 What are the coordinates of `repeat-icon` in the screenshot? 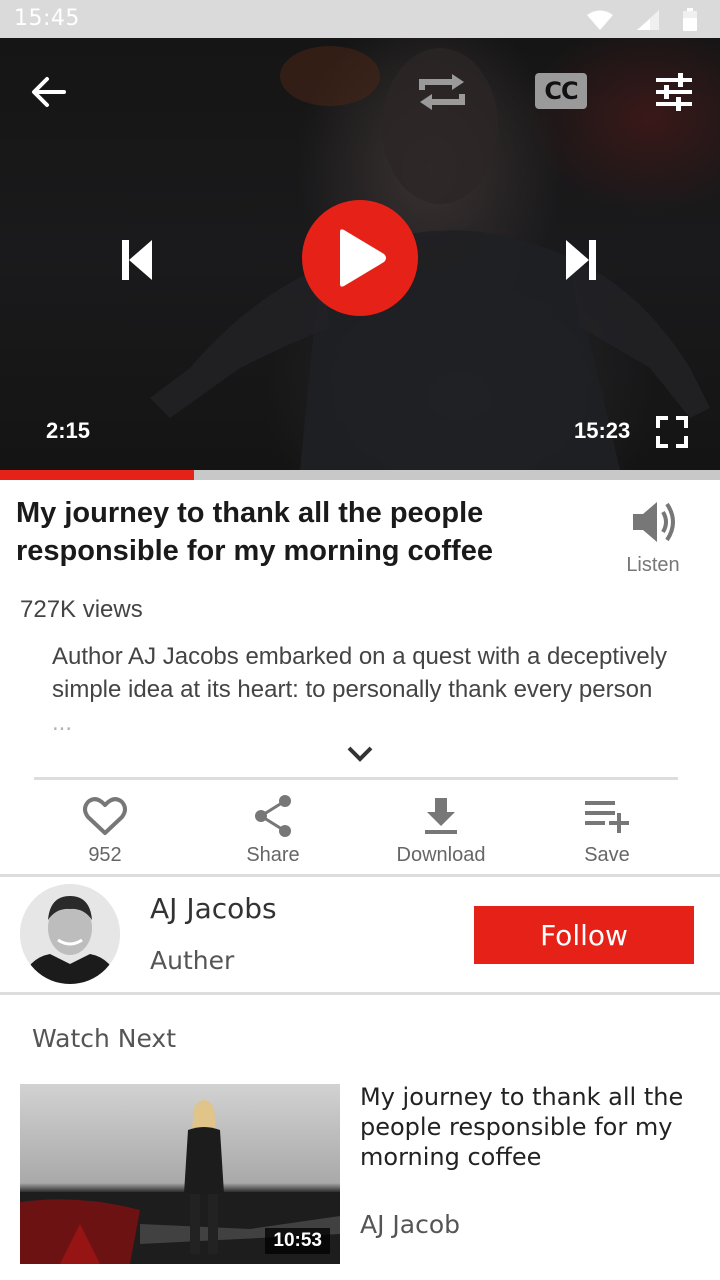 It's located at (442, 92).